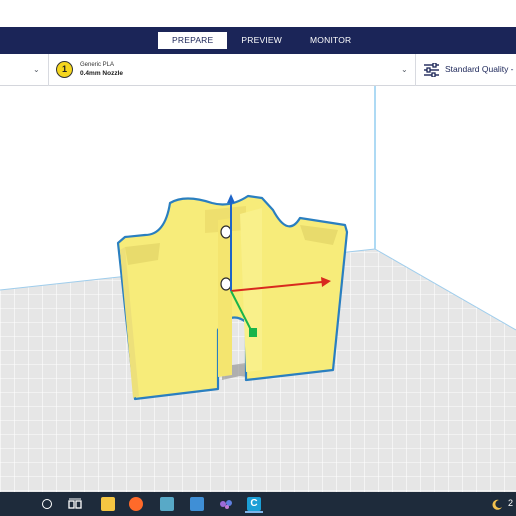 The height and width of the screenshot is (516, 516). I want to click on night-light-icon, so click(497, 504).